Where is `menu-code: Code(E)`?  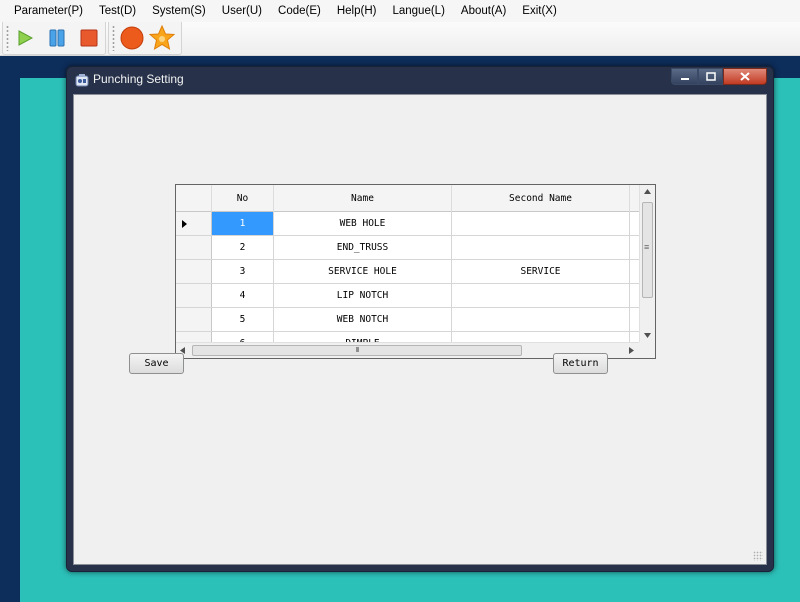 menu-code: Code(E) is located at coordinates (299, 11).